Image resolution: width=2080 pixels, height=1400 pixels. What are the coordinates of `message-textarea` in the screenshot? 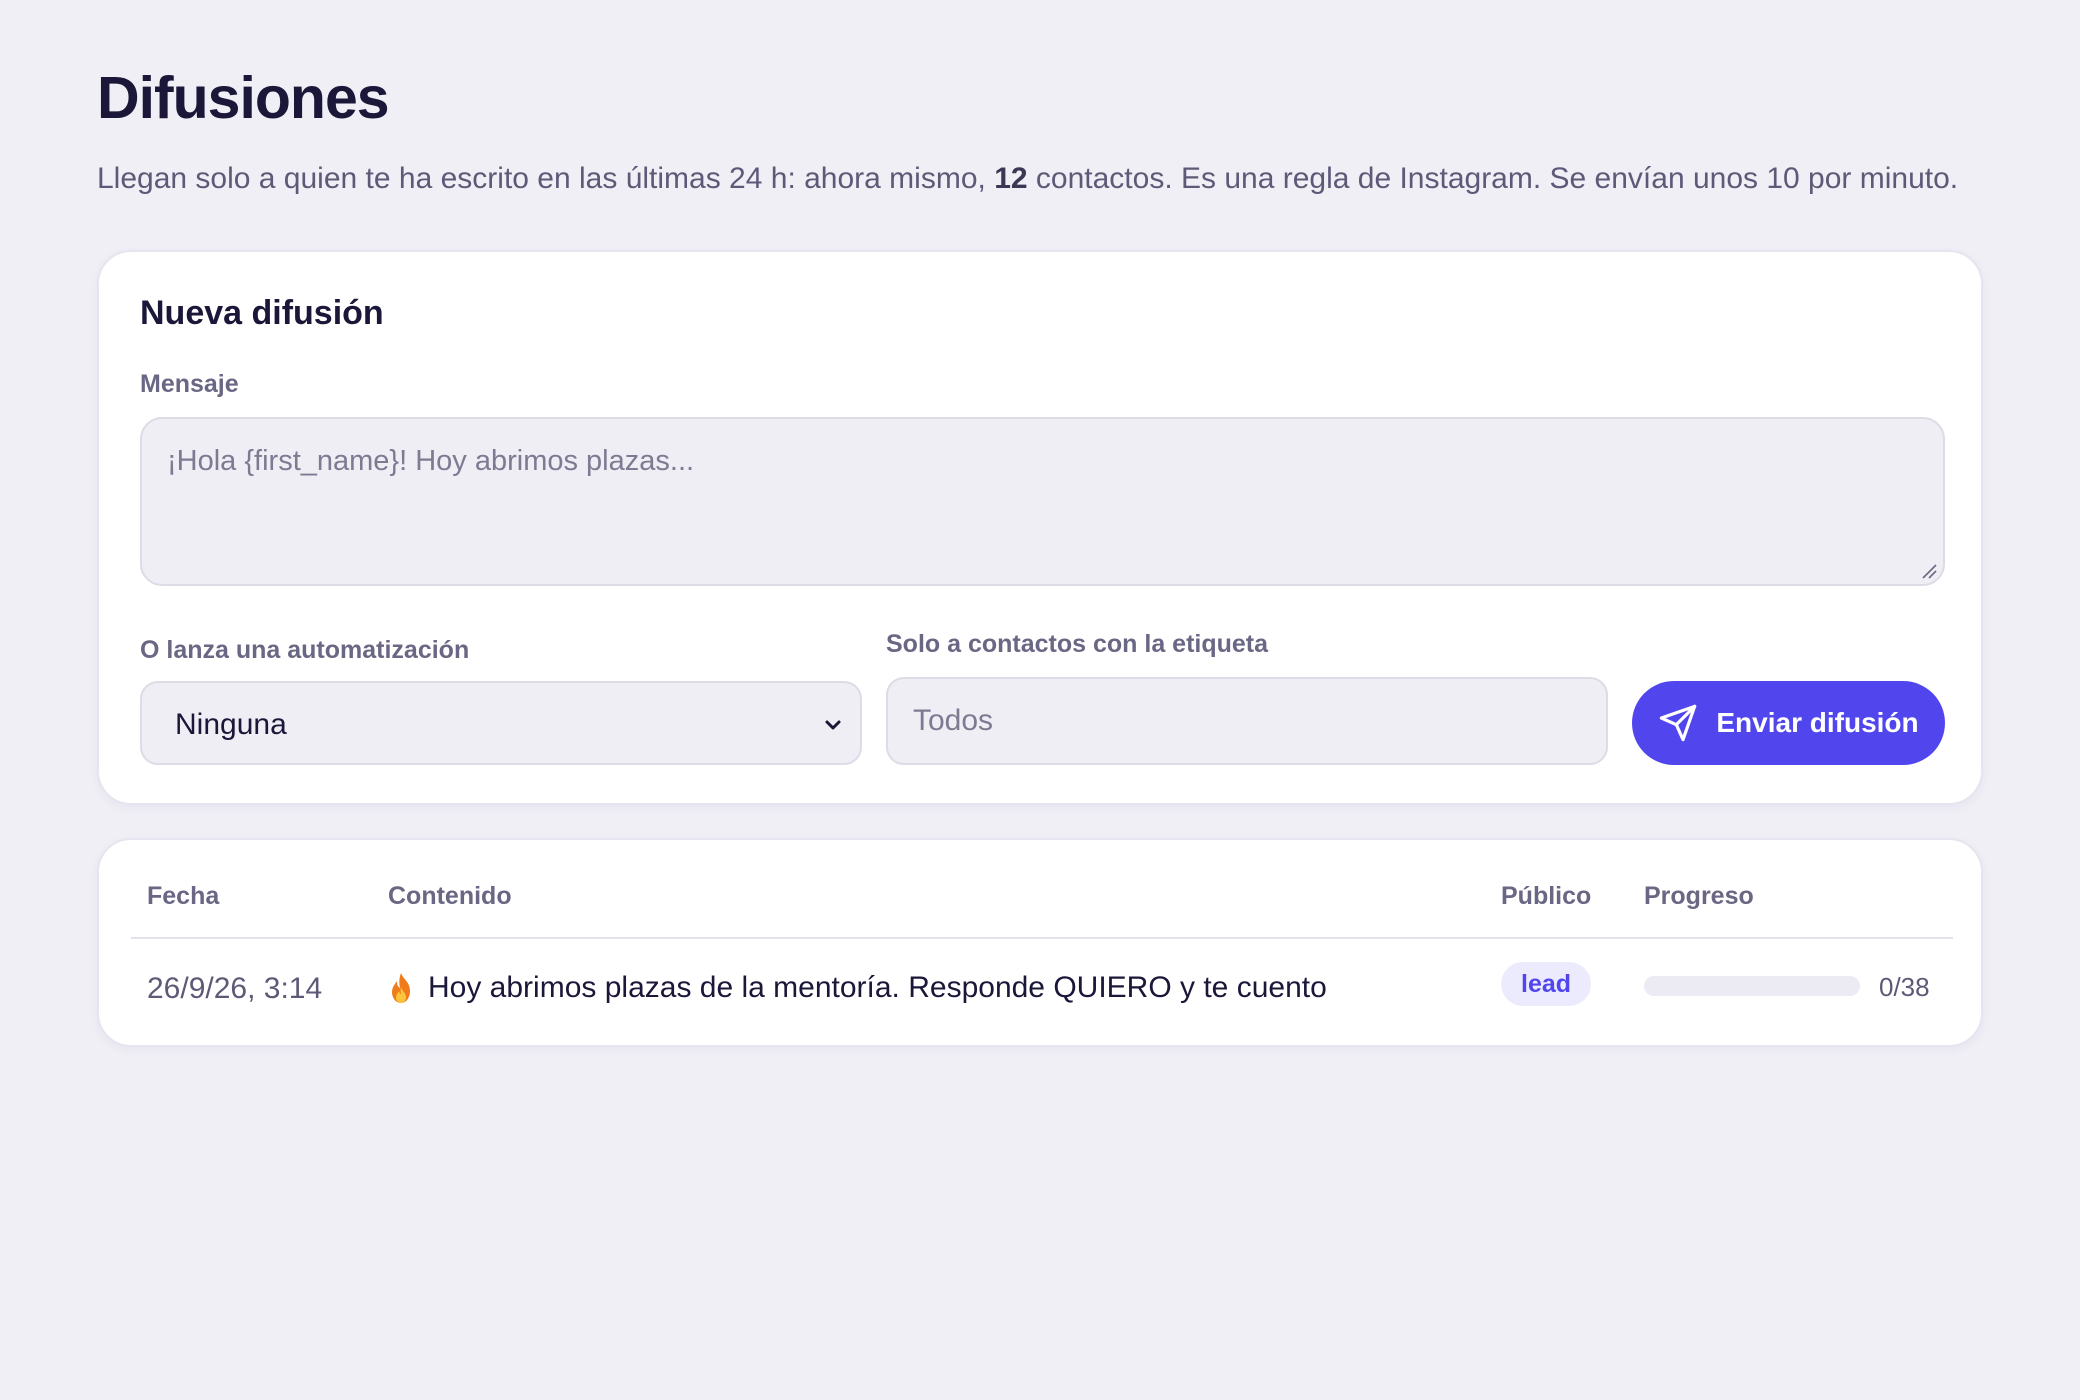 It's located at (1042, 501).